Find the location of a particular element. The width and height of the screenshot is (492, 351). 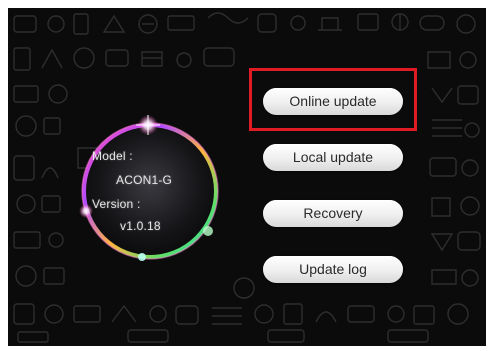

local-update-button: Local update is located at coordinates (333, 157).